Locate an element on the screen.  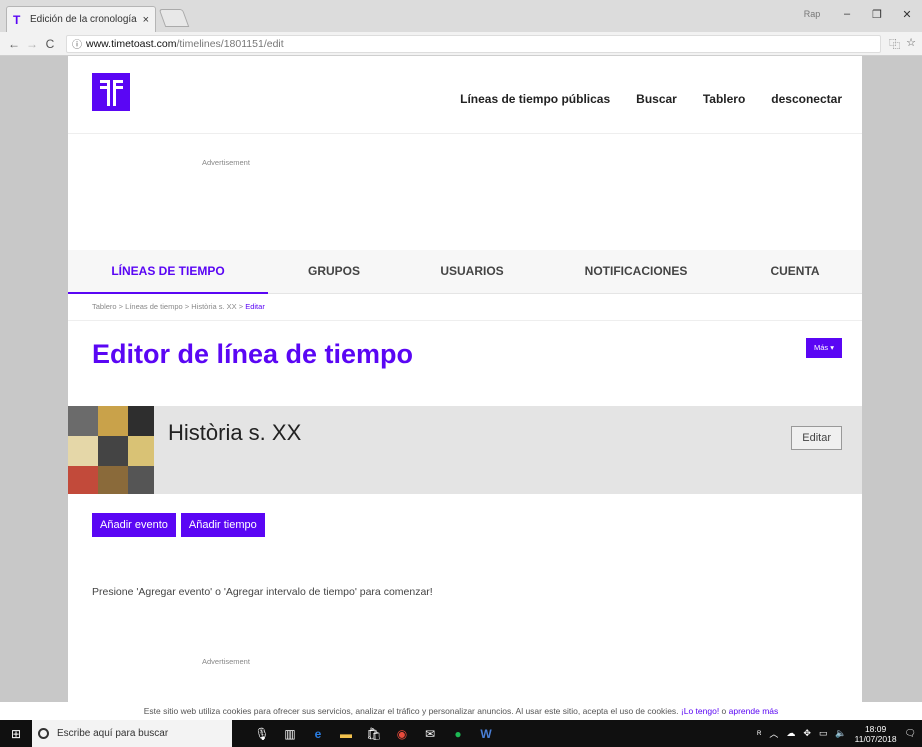
cookie-learn-more-link: aprende más is located at coordinates (754, 711).